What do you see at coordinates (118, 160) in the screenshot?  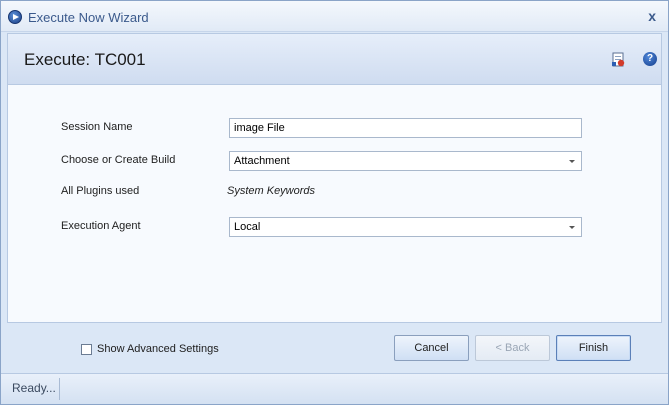 I see `build-label: Choose or Create Build` at bounding box center [118, 160].